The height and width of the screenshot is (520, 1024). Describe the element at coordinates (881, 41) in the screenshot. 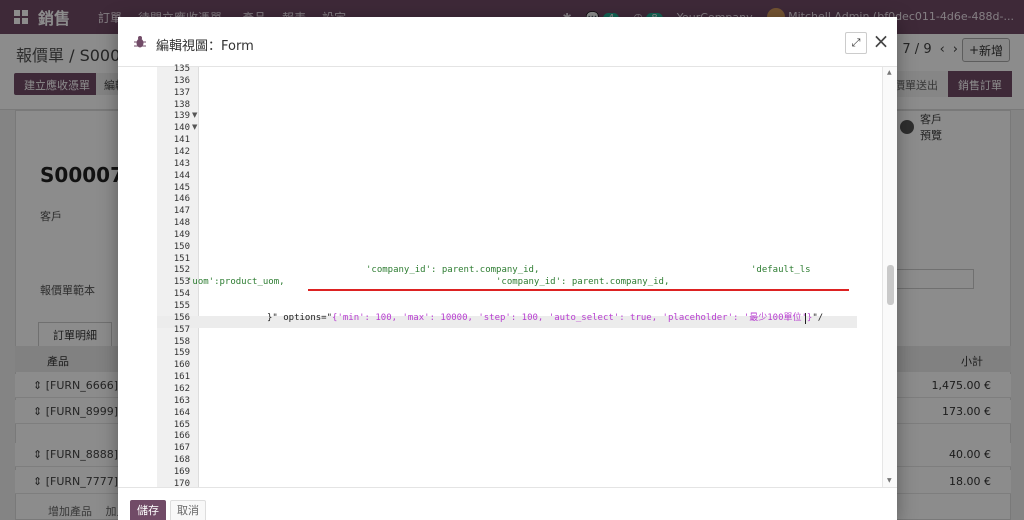

I see `close-icon: ×` at that location.